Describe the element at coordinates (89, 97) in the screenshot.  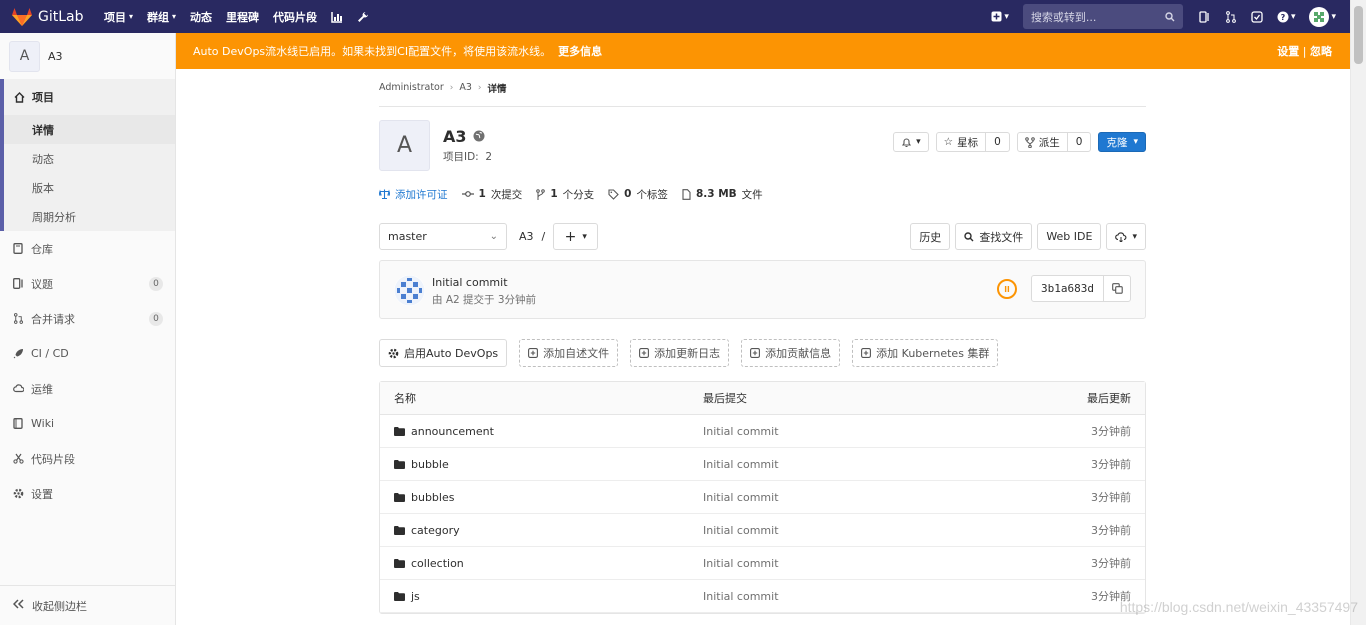
I see `sidebar-item-project: 项目` at that location.